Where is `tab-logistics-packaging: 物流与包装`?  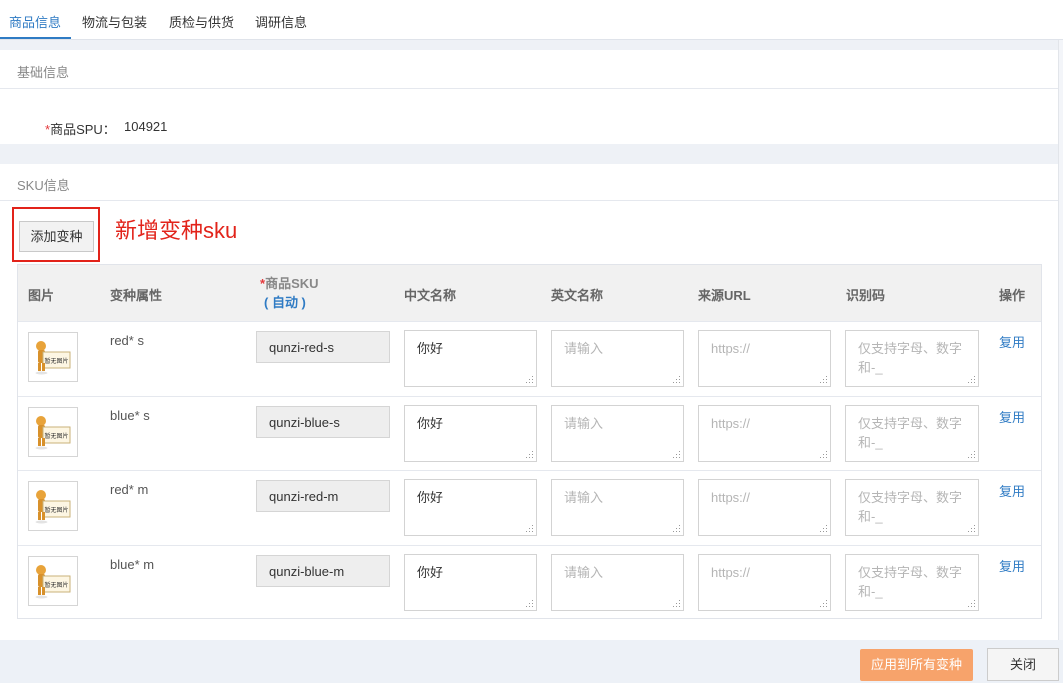
tab-logistics-packaging: 物流与包装 is located at coordinates (114, 21).